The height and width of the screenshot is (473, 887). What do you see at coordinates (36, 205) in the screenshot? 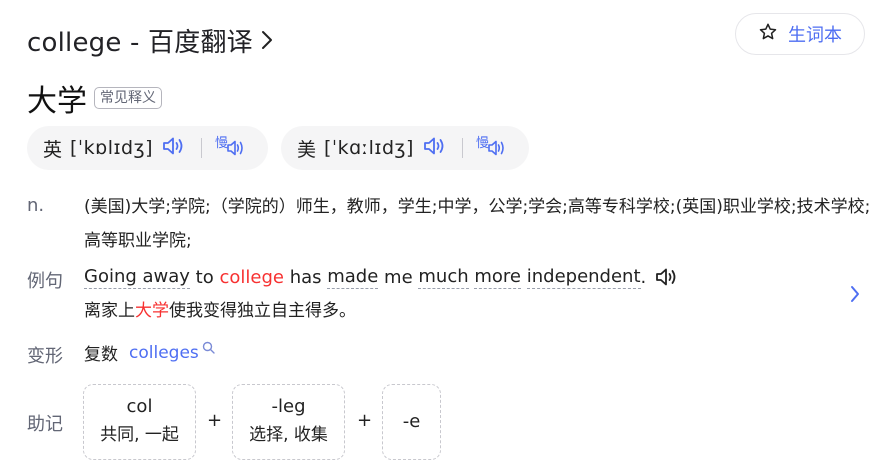
I see `part-of-speech: n.` at bounding box center [36, 205].